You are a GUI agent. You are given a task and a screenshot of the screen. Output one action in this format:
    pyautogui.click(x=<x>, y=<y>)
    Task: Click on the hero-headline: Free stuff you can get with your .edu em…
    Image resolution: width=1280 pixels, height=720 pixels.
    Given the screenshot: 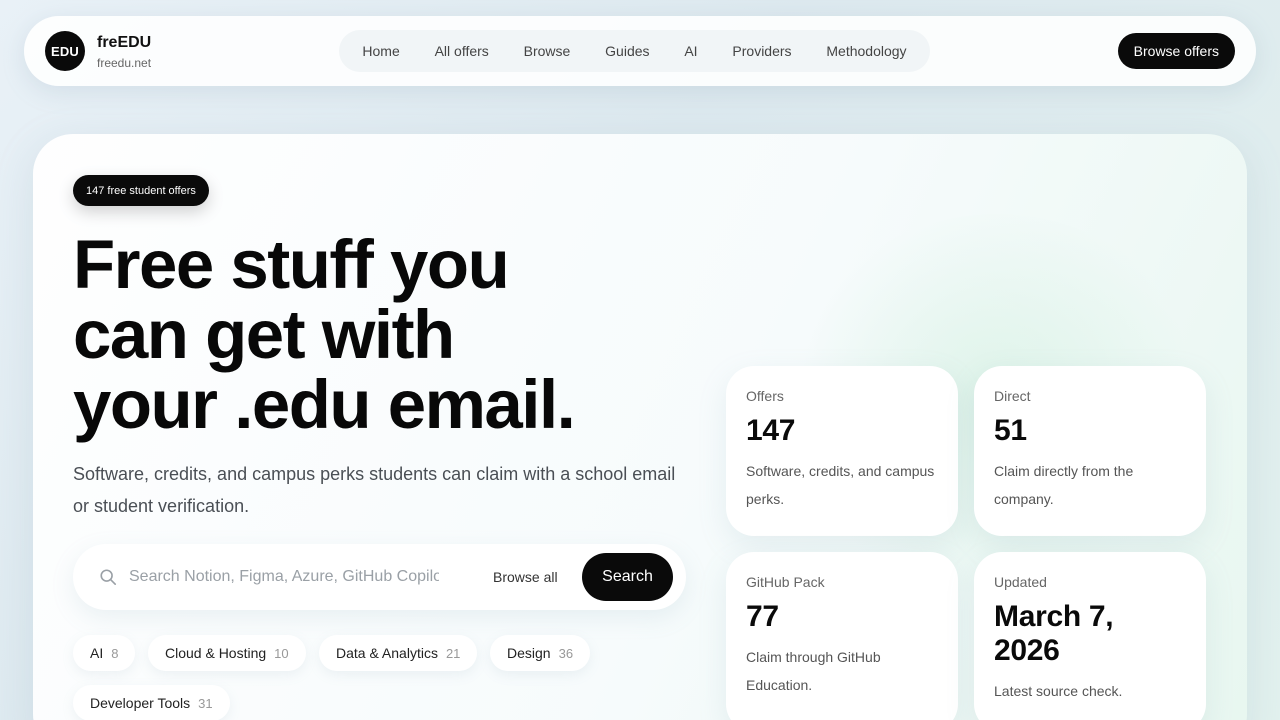 What is the action you would take?
    pyautogui.click(x=383, y=335)
    